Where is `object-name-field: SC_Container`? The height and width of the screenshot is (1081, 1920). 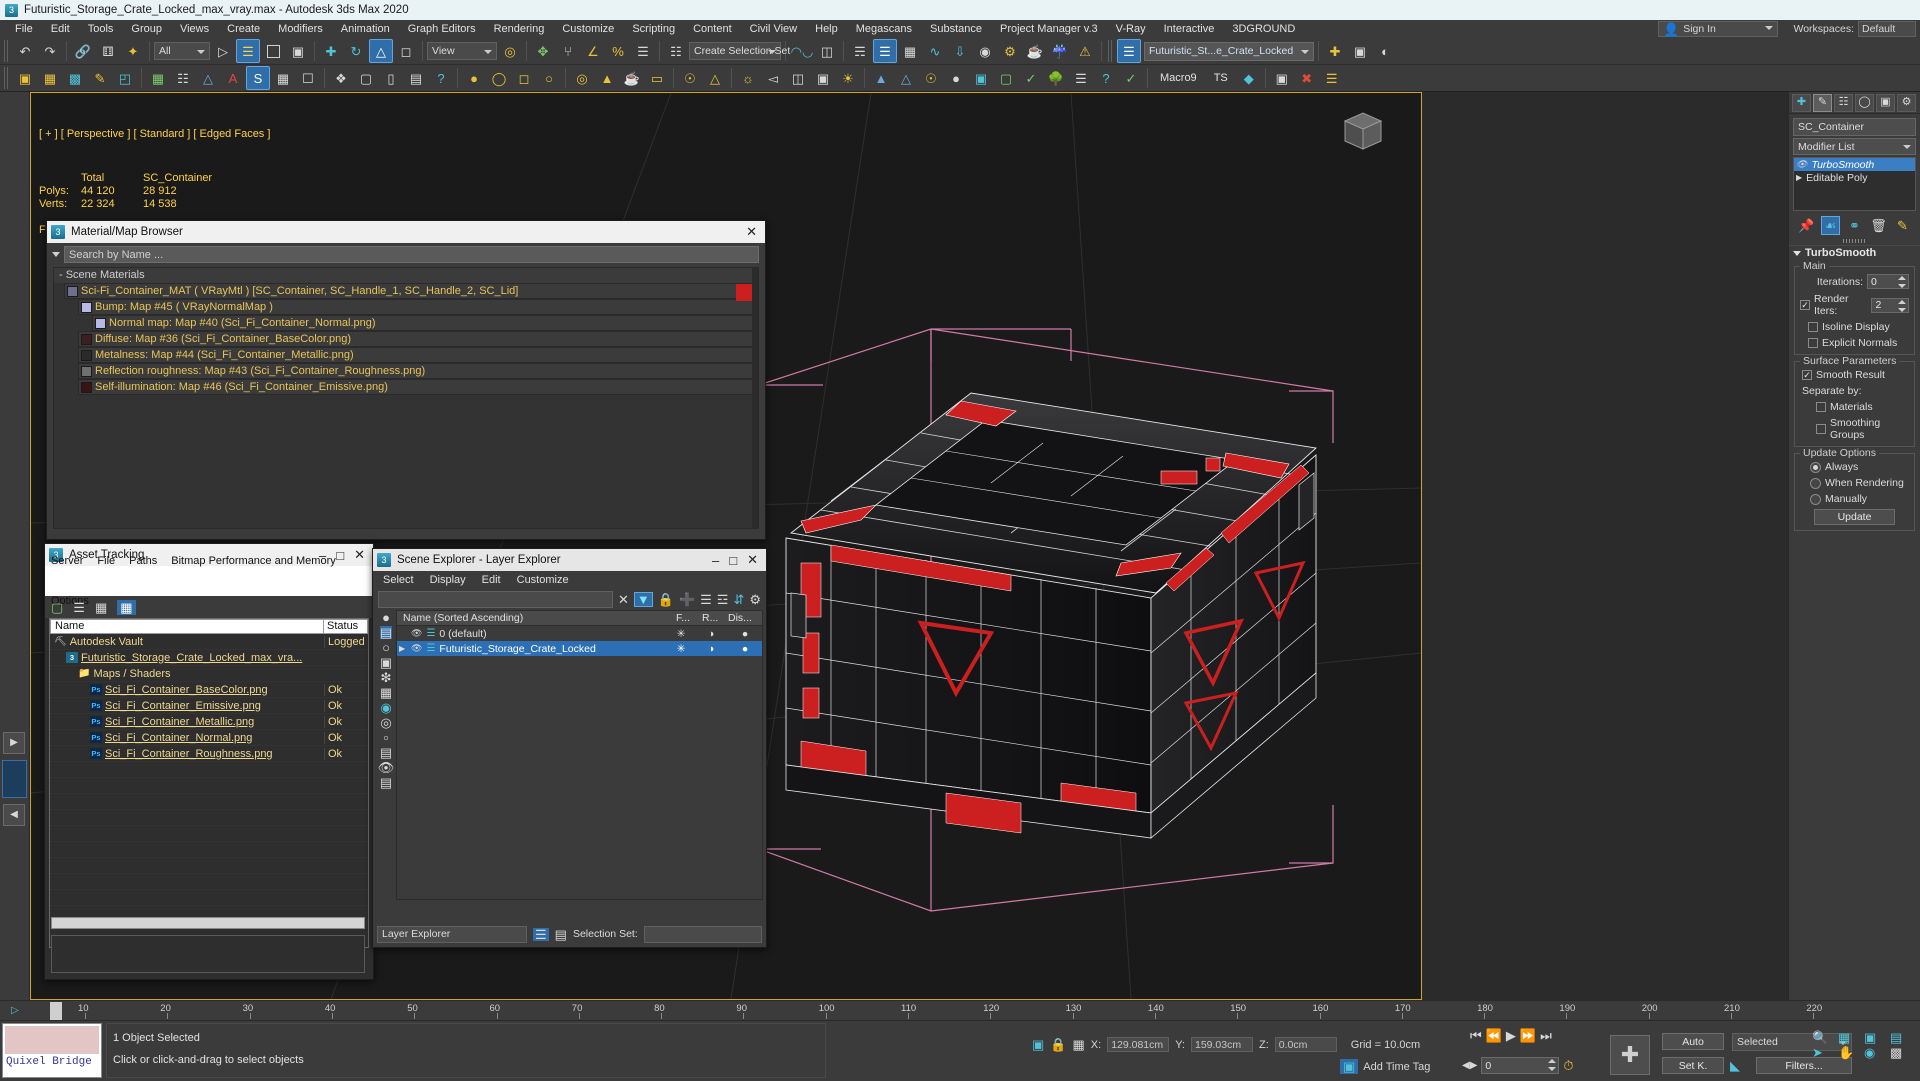
object-name-field: SC_Container is located at coordinates (1854, 127).